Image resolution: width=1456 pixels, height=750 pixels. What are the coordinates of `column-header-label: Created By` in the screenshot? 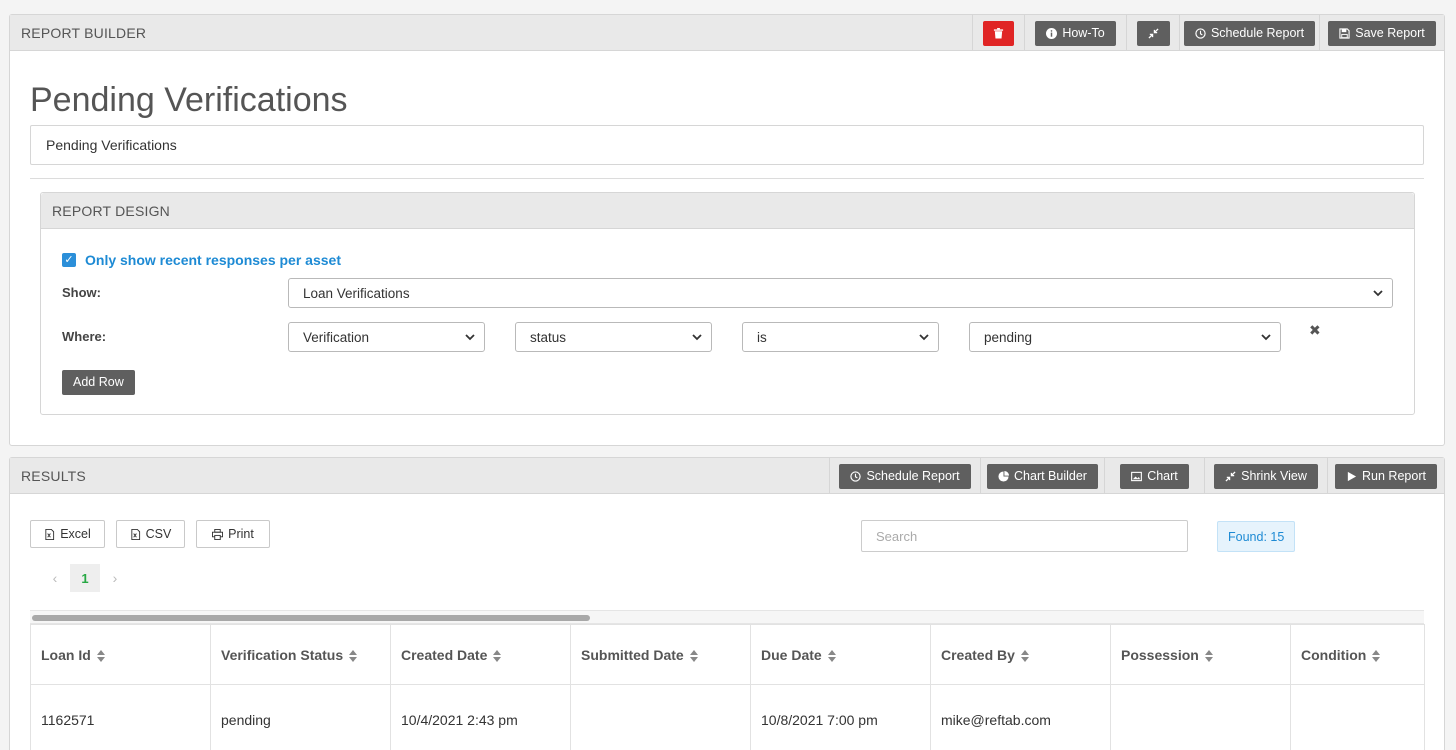 It's located at (978, 654).